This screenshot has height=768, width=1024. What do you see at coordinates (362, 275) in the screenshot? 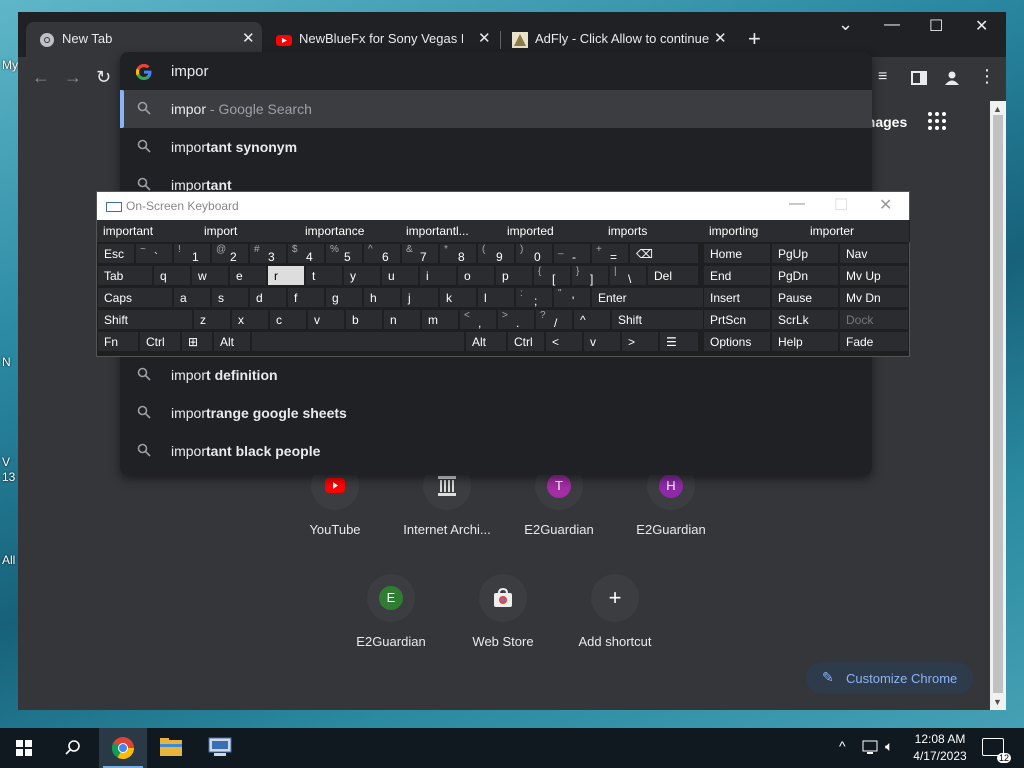
I see `osk-key: y` at bounding box center [362, 275].